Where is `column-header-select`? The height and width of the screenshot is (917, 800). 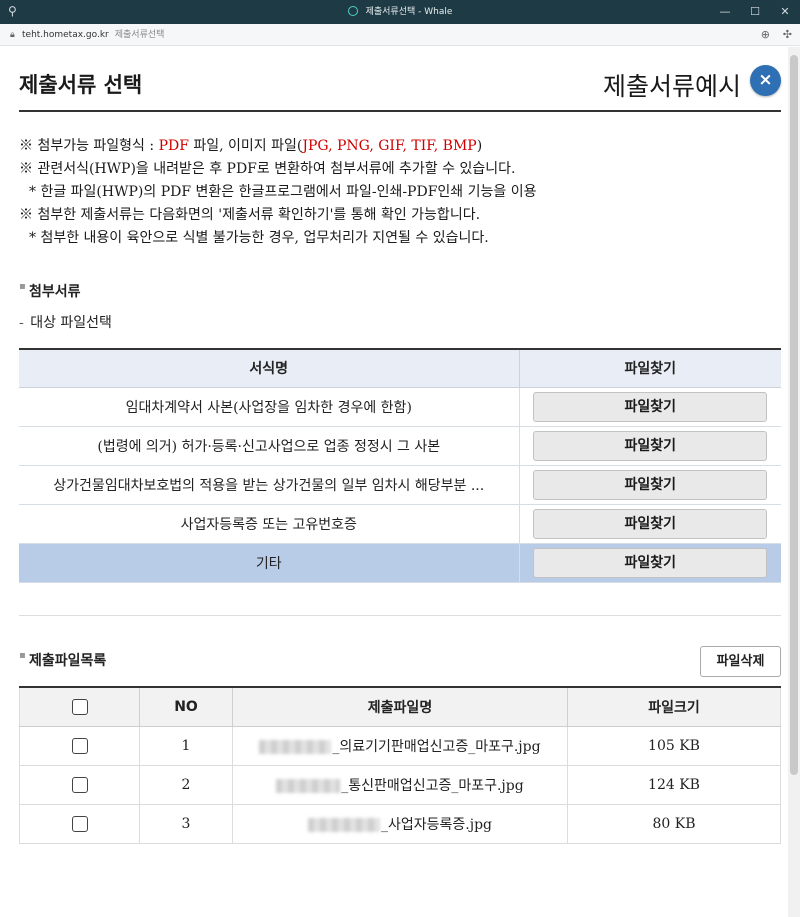 column-header-select is located at coordinates (79, 706).